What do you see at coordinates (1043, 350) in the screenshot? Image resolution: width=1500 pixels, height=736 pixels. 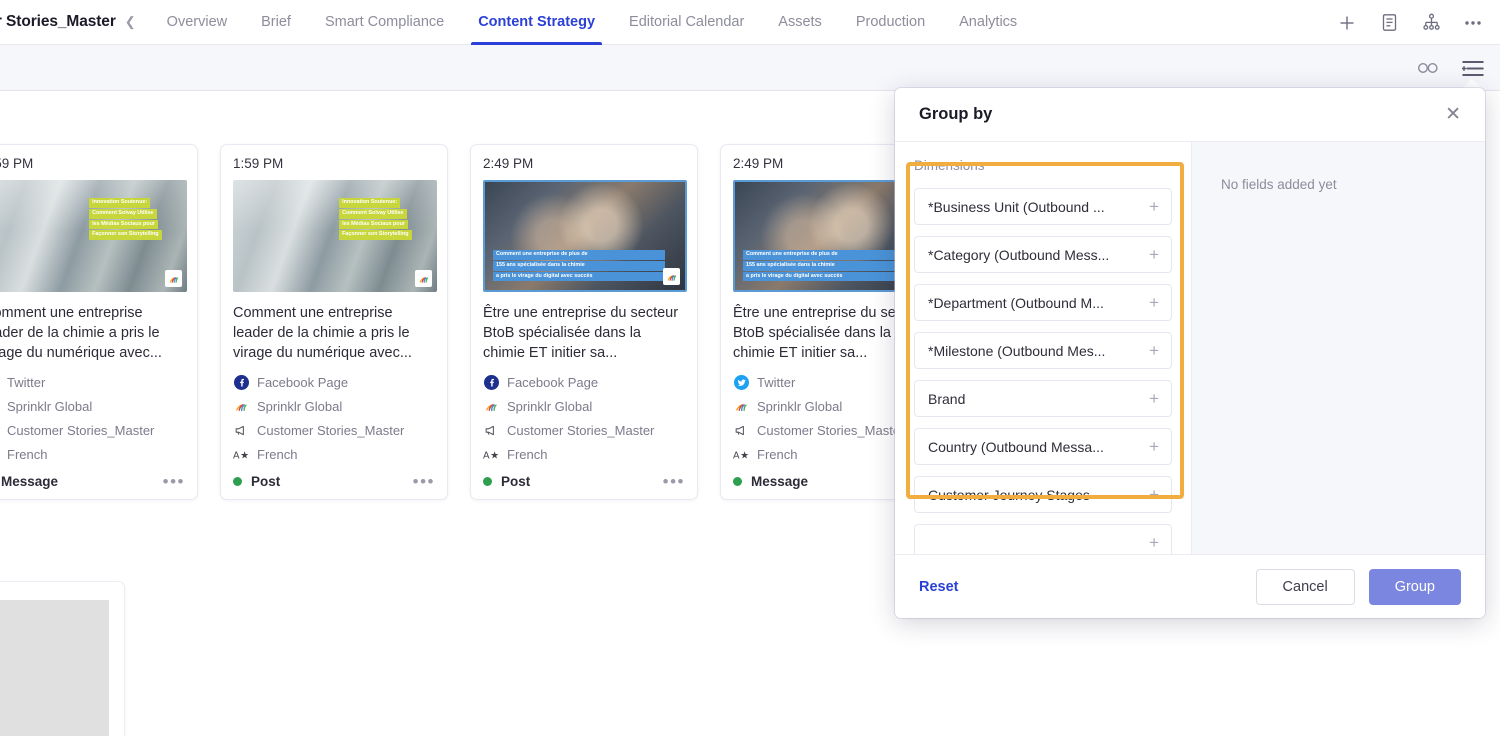 I see `dimension-item: *Milestone (Outbound Mes... +` at bounding box center [1043, 350].